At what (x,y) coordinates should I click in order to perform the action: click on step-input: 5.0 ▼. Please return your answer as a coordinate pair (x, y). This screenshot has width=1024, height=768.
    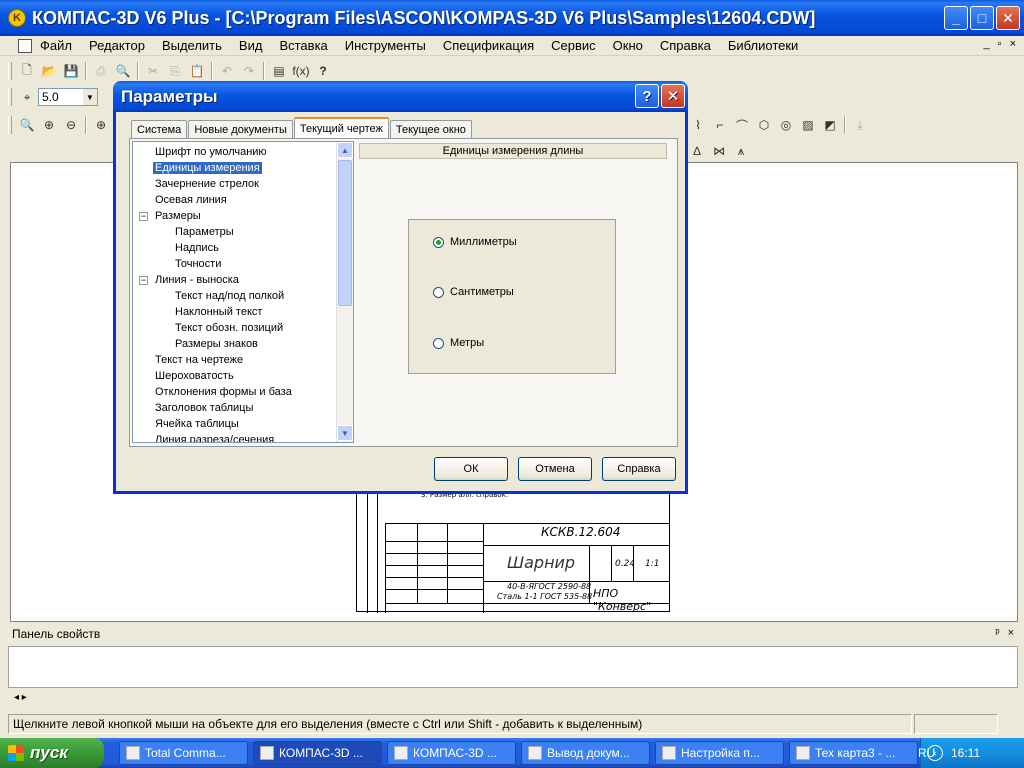
    Looking at the image, I should click on (68, 97).